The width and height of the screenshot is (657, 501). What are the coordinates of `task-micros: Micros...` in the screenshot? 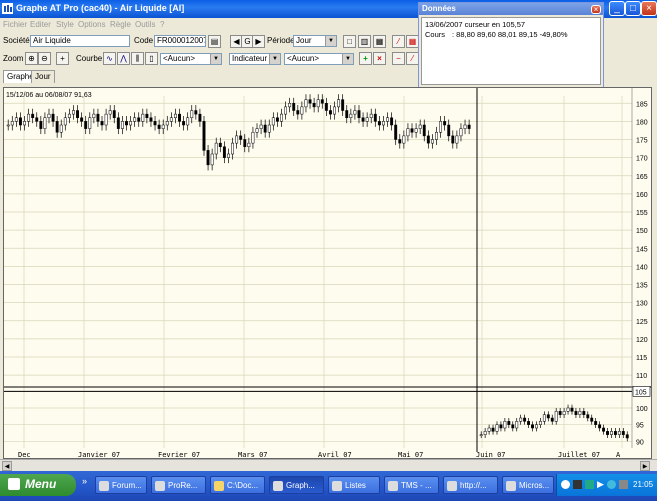 It's located at (528, 485).